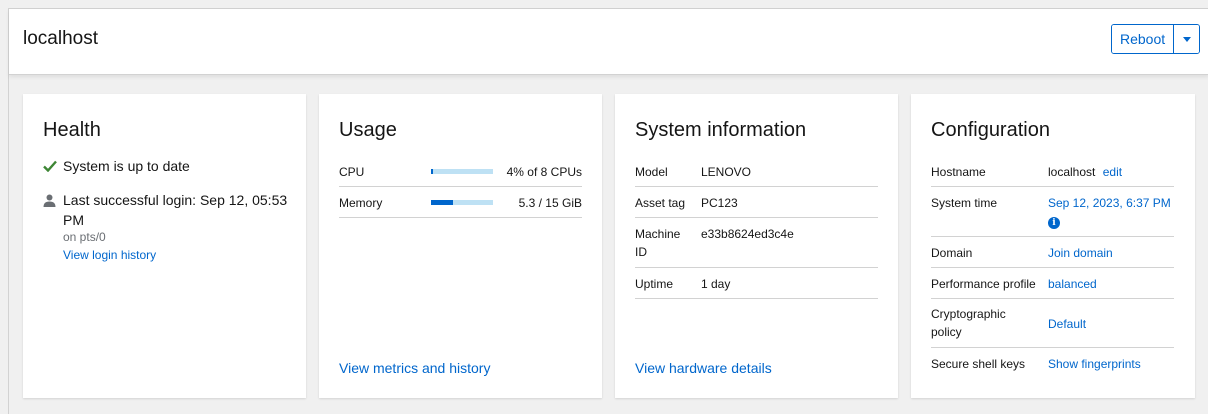 The width and height of the screenshot is (1208, 414). What do you see at coordinates (716, 284) in the screenshot?
I see `uptime-value: 1 day` at bounding box center [716, 284].